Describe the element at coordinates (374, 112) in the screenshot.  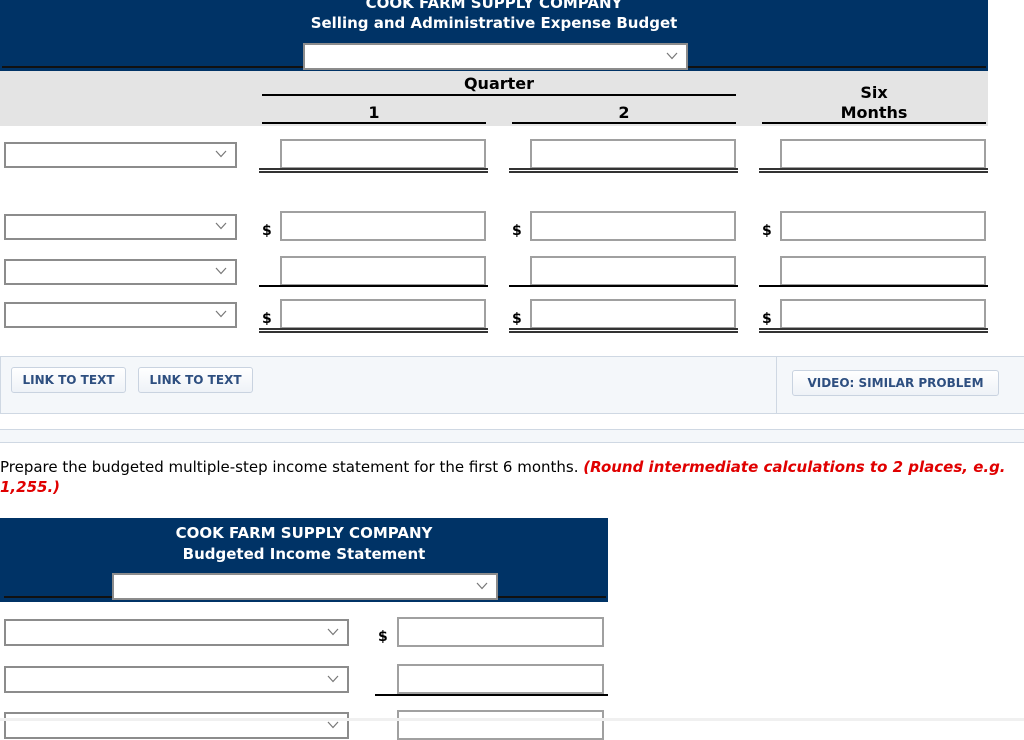
I see `column-header-q1: 1` at that location.